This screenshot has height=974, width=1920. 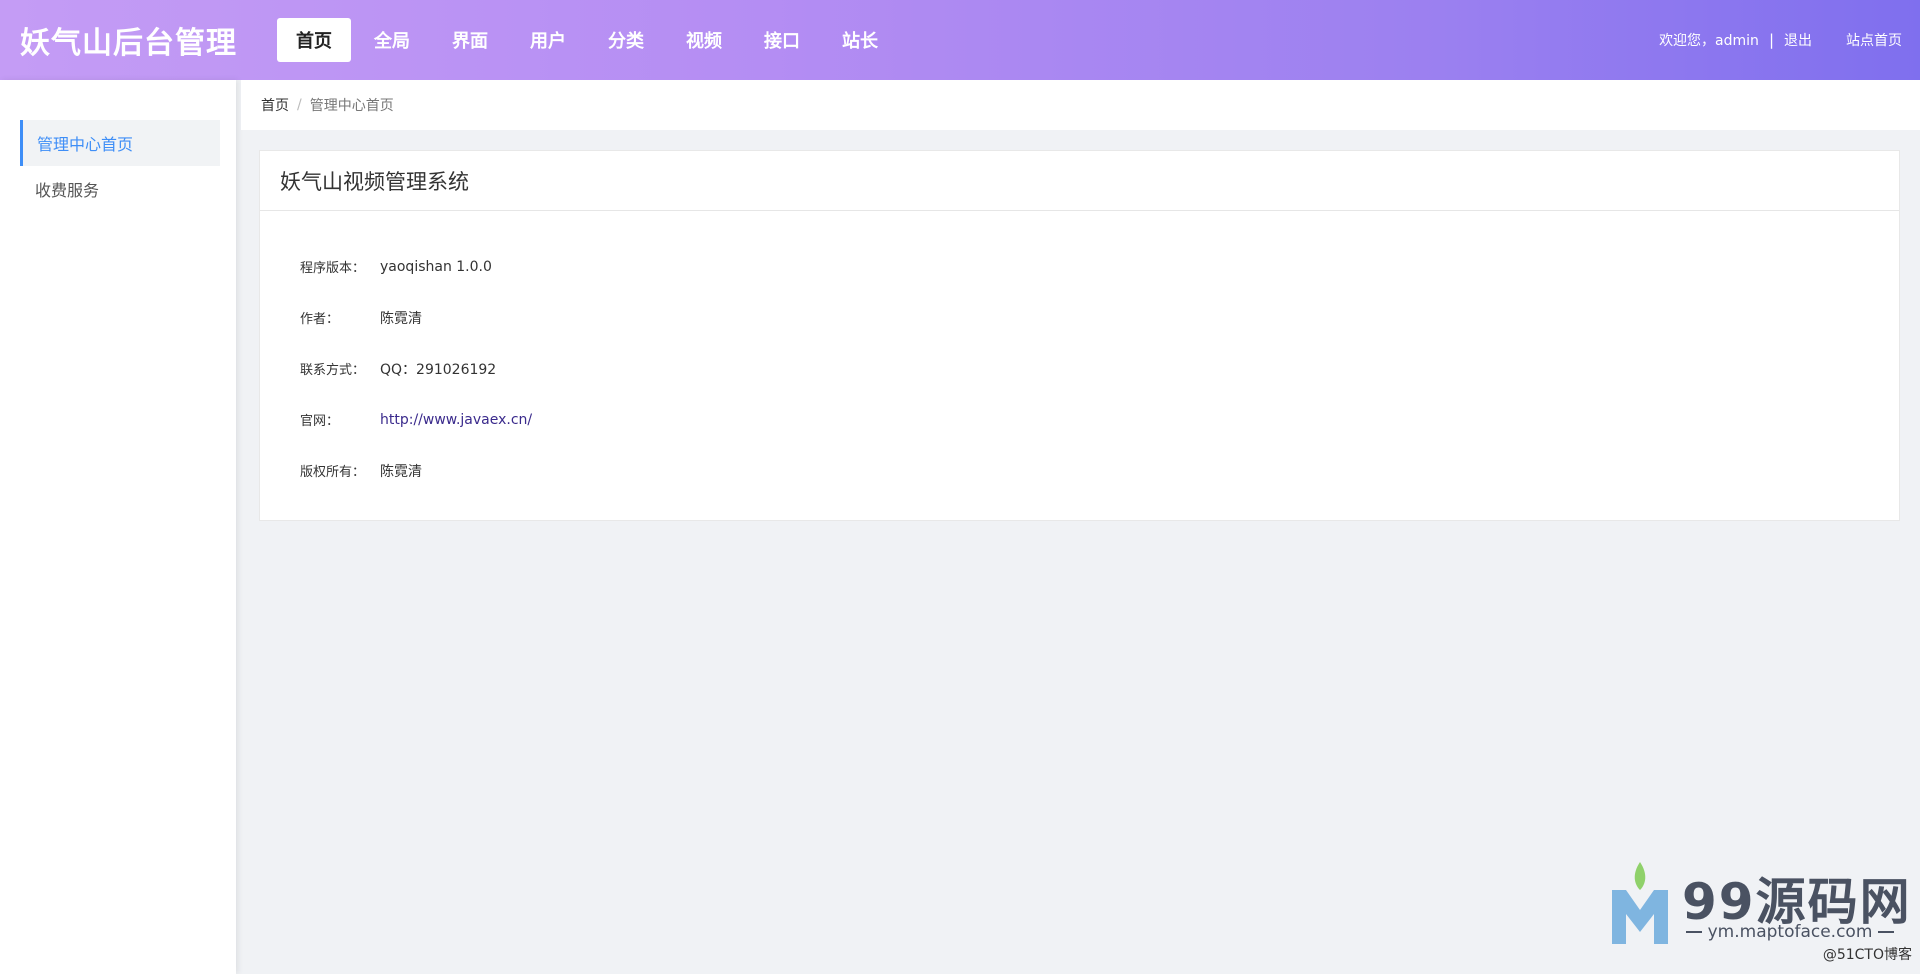 I want to click on nav-item-api: 接口, so click(x=782, y=40).